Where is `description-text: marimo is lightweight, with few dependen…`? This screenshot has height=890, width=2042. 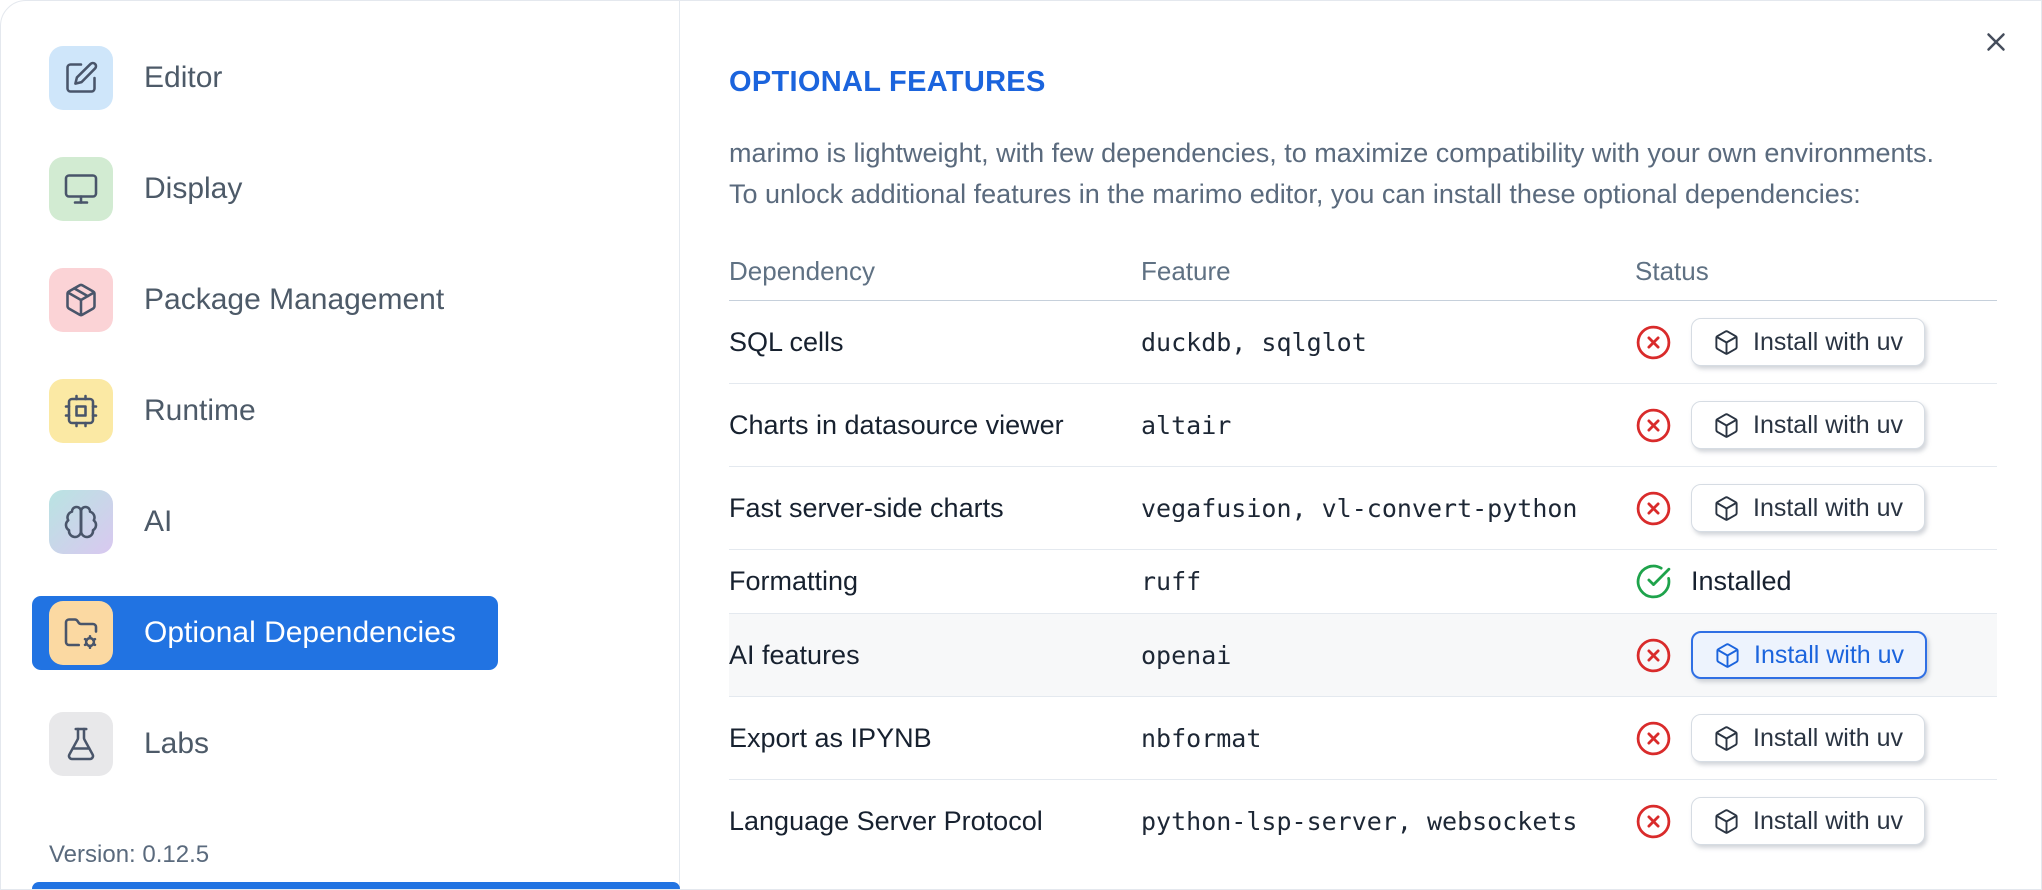 description-text: marimo is lightweight, with few dependen… is located at coordinates (1332, 174).